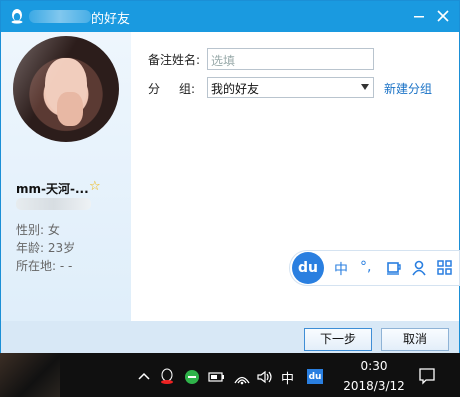 This screenshot has width=460, height=397. Describe the element at coordinates (144, 376) in the screenshot. I see `chevron-up-icon` at that location.